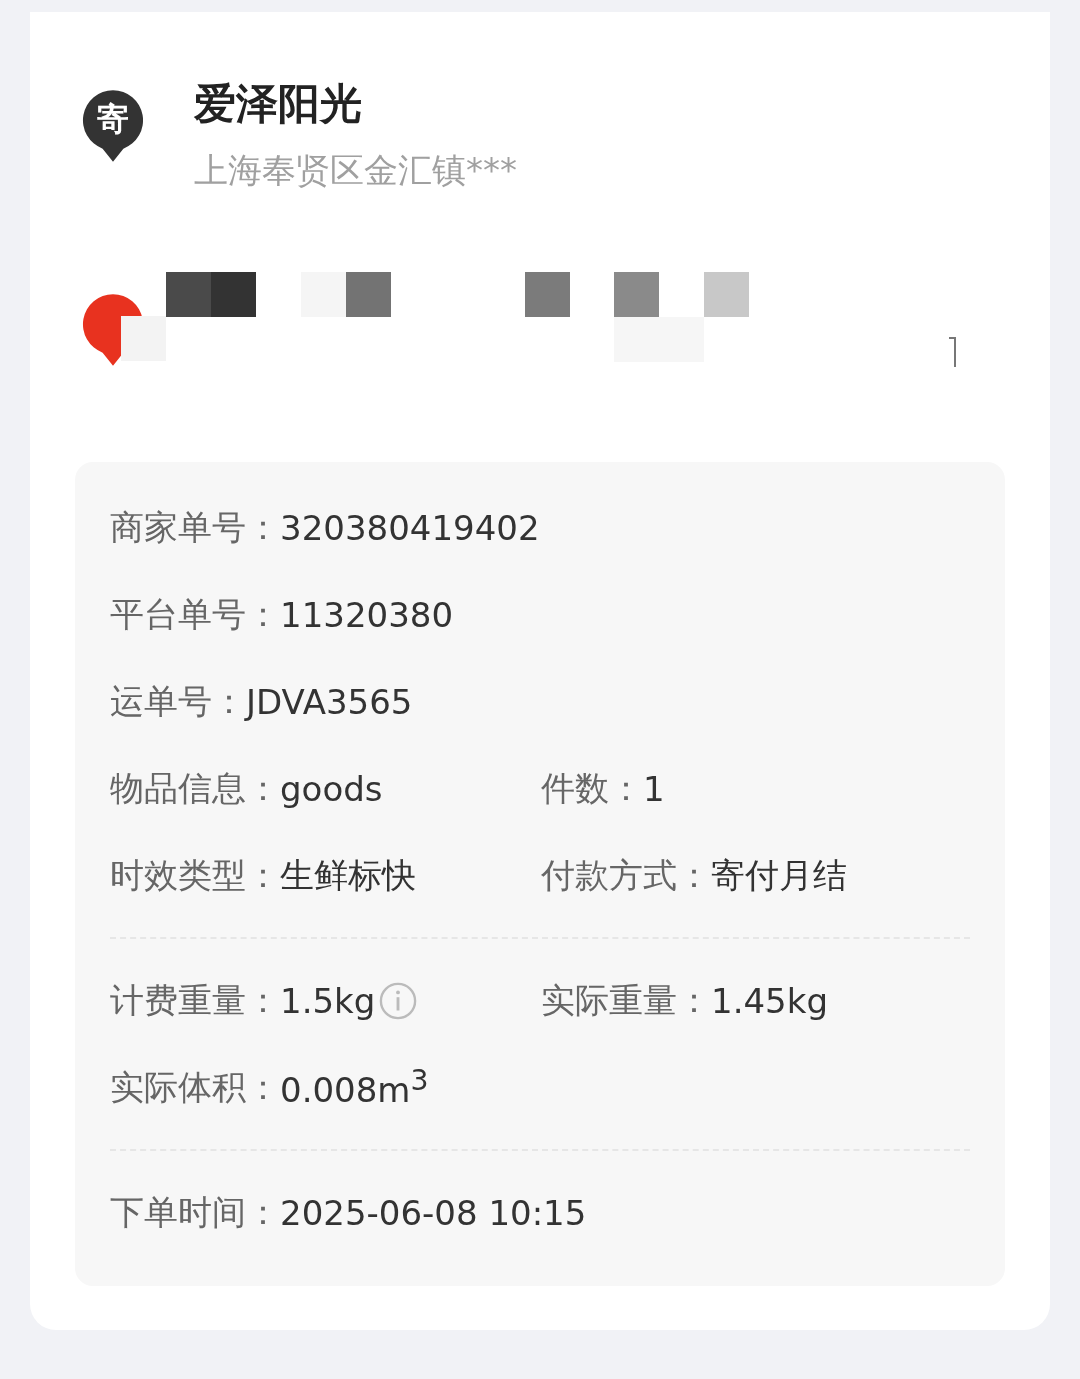  What do you see at coordinates (626, 875) in the screenshot?
I see `field-label: 付款方式：` at bounding box center [626, 875].